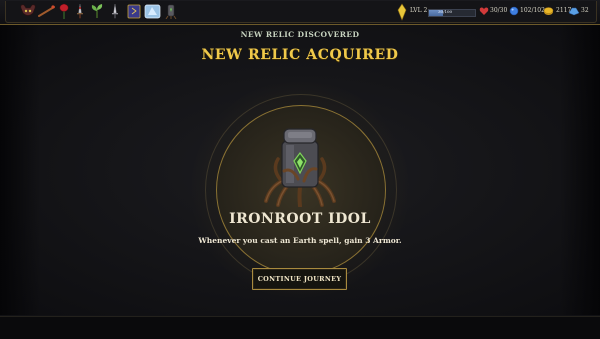  Describe the element at coordinates (402, 12) in the screenshot. I see `level-gem-icon` at that location.